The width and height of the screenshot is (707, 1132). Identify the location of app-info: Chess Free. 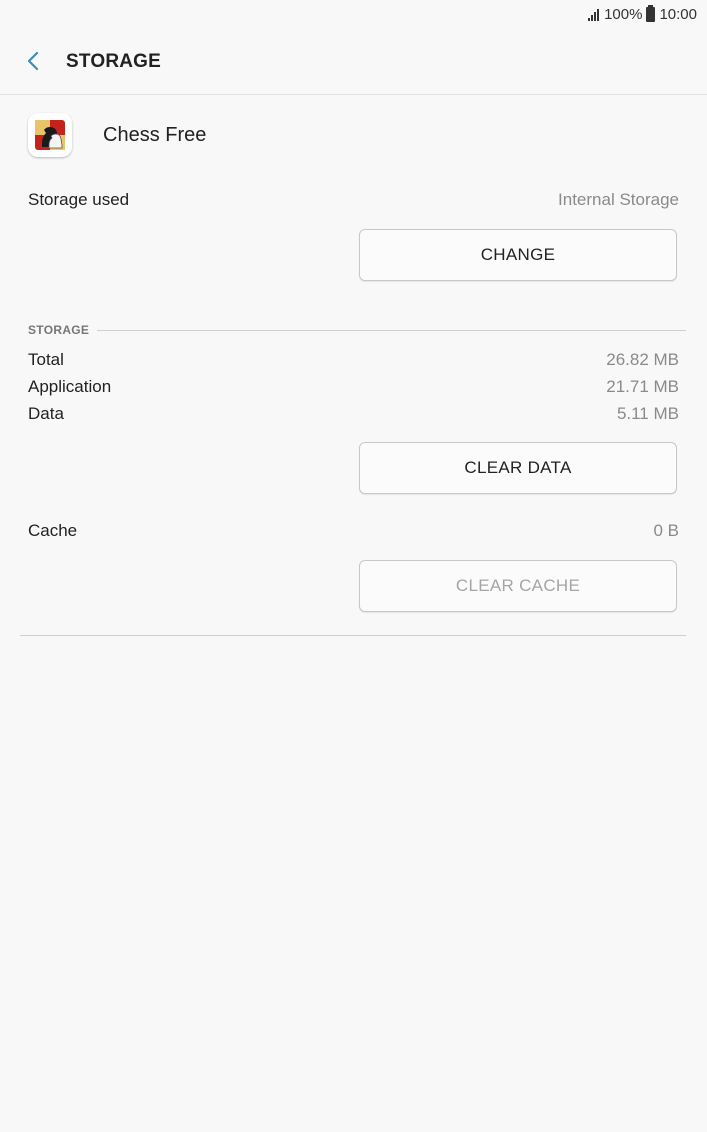
(117, 135).